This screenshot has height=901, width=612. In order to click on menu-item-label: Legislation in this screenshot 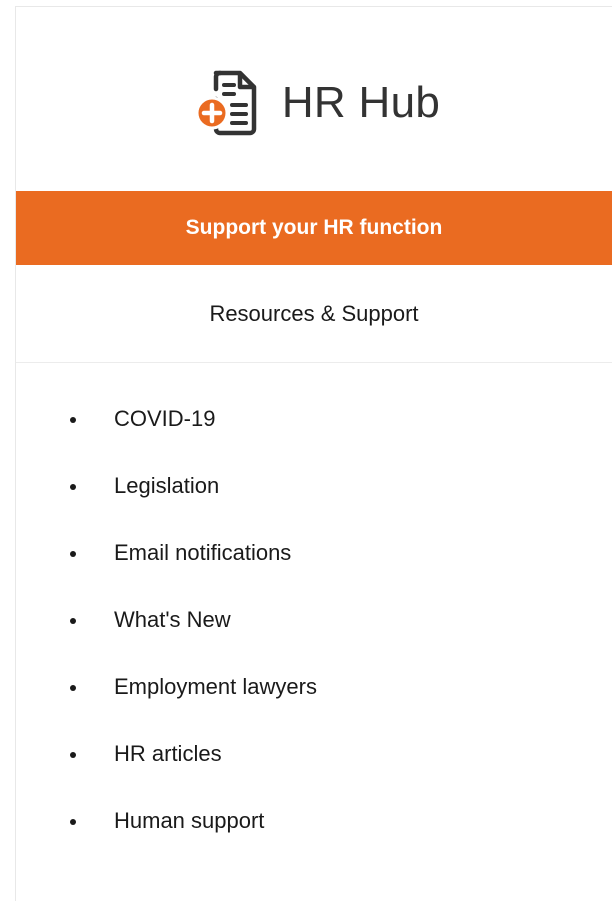, I will do `click(167, 485)`.